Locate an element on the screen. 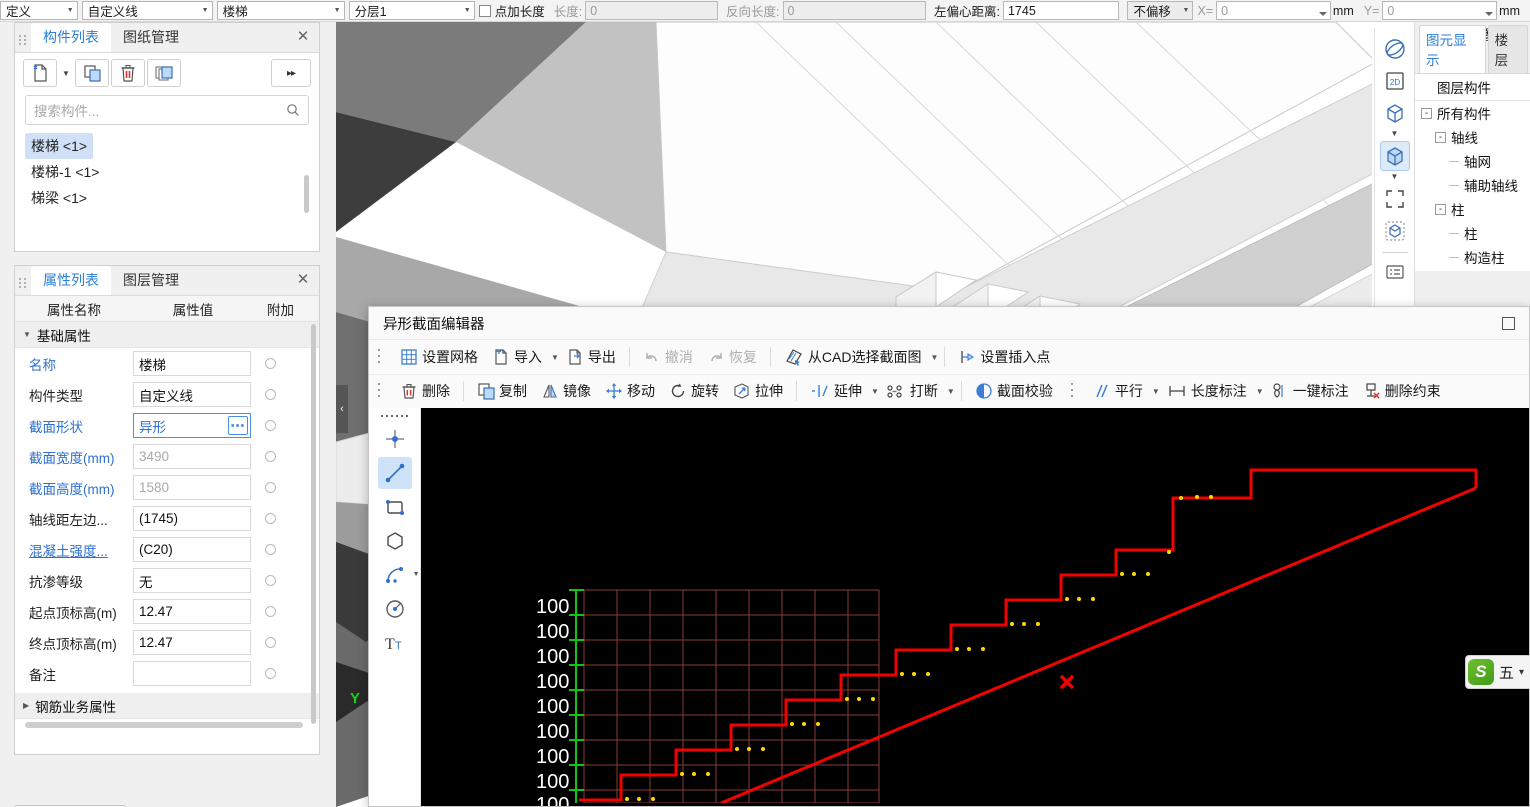  layer-combo: 分层1 ▼ is located at coordinates (411, 10).